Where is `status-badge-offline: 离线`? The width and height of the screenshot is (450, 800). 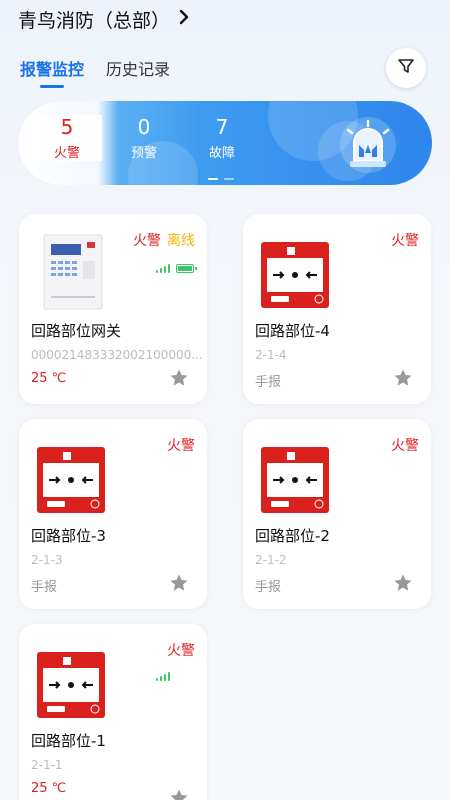 status-badge-offline: 离线 is located at coordinates (181, 241).